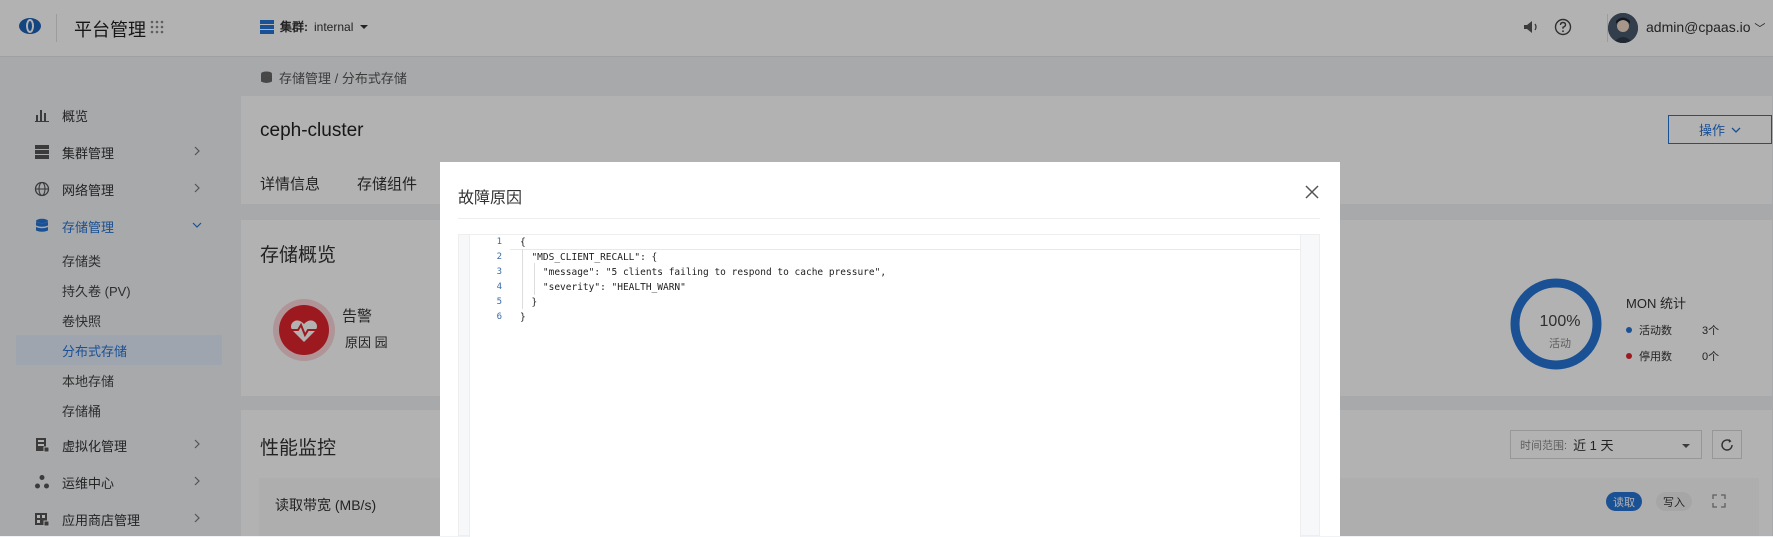 The width and height of the screenshot is (1773, 537). What do you see at coordinates (499, 257) in the screenshot?
I see `line-number: 2` at bounding box center [499, 257].